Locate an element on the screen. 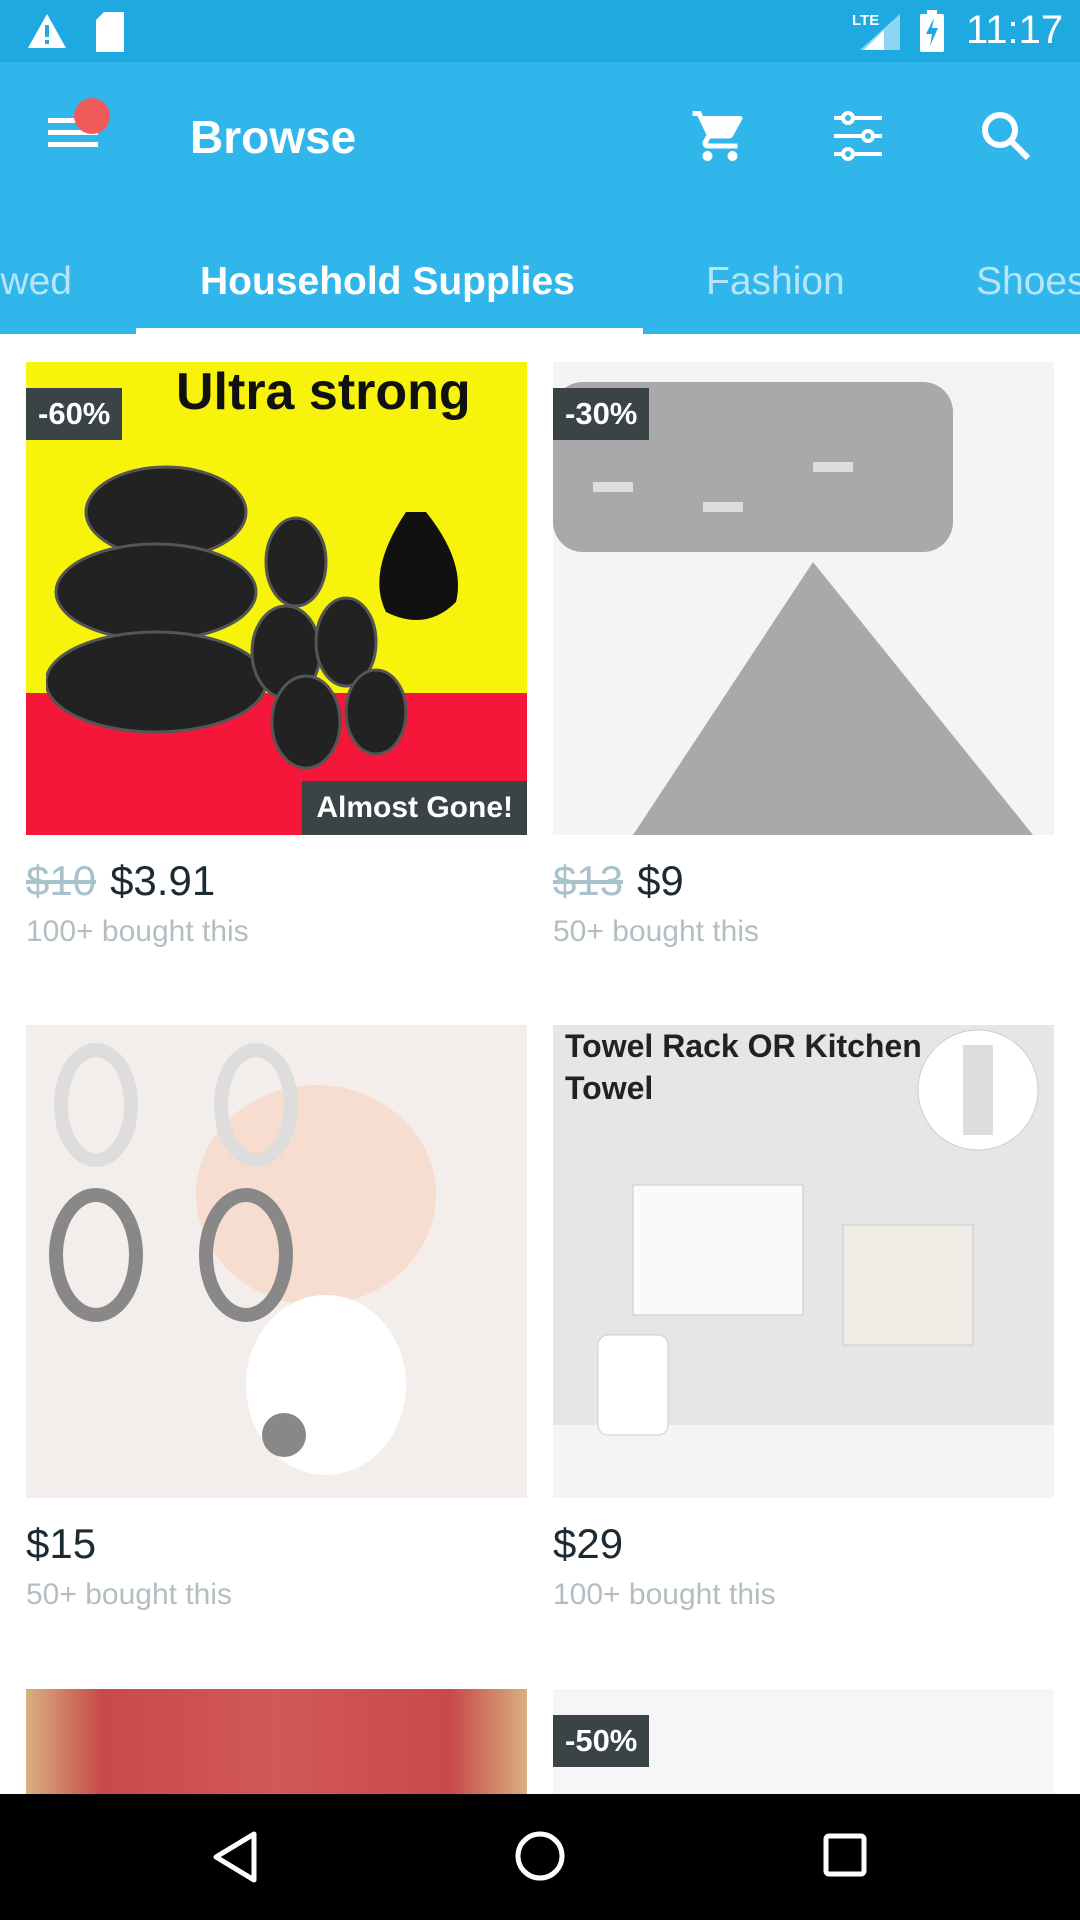 This screenshot has height=1920, width=1080. discount-badge: -30% is located at coordinates (601, 414).